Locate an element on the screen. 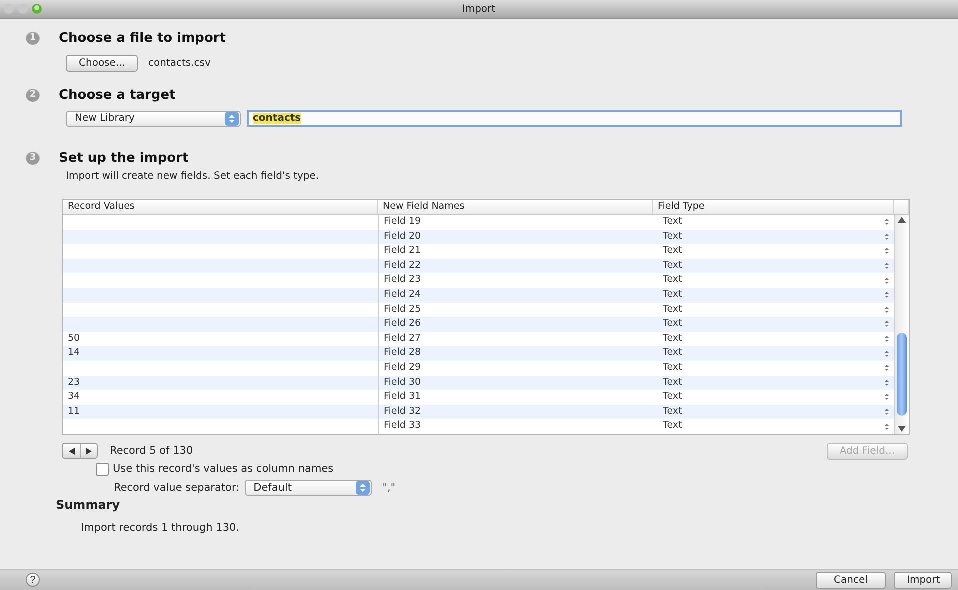 The height and width of the screenshot is (590, 958). step-title: Set up the import is located at coordinates (124, 158).